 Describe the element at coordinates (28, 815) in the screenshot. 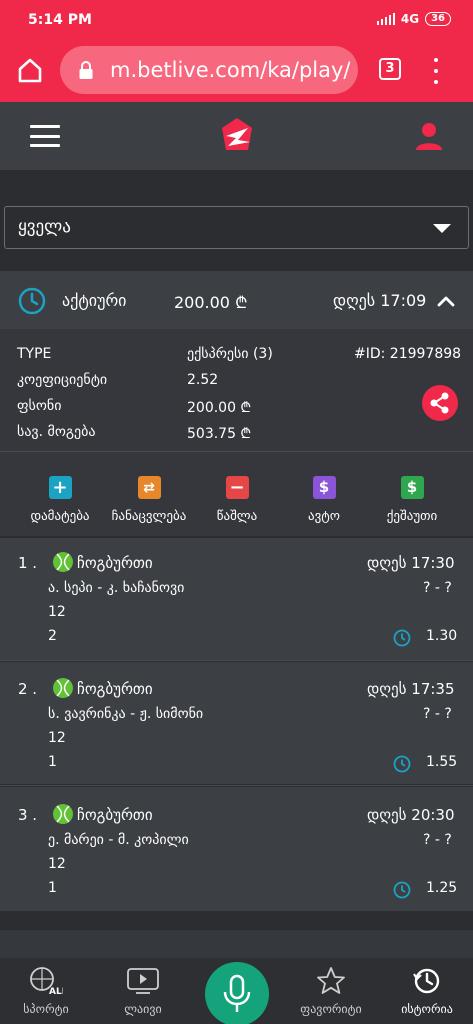

I see `match-number: 3 .` at that location.